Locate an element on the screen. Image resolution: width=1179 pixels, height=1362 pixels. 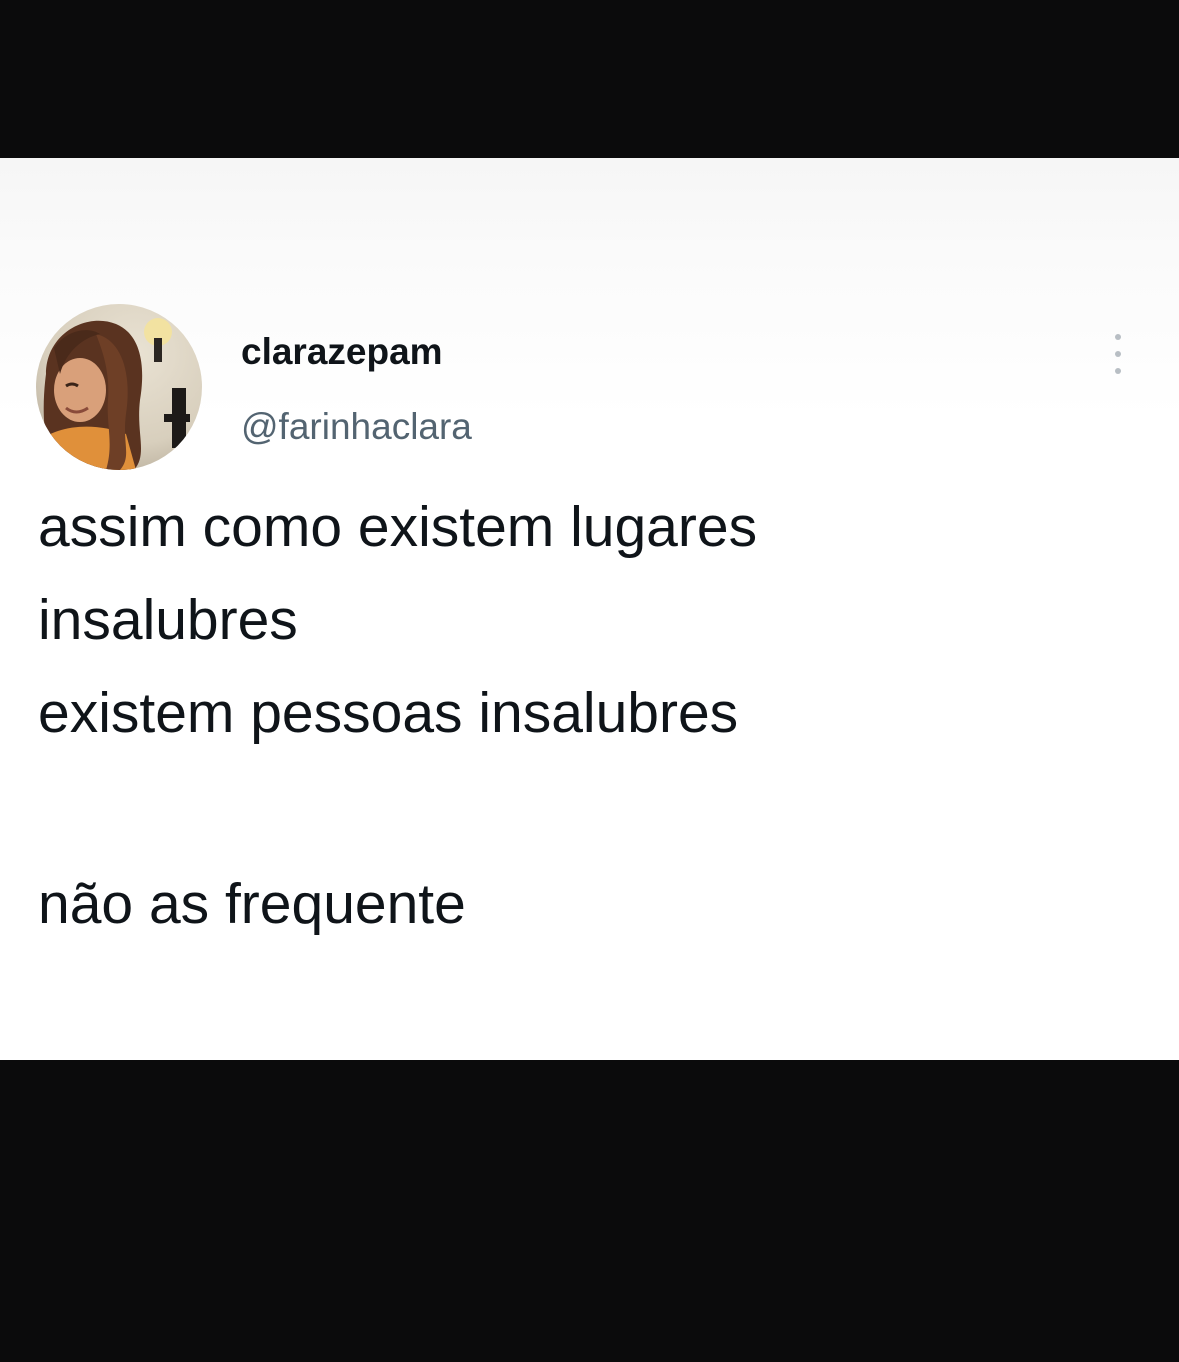
tweet-text-line-4: não as frequente is located at coordinates (252, 904).